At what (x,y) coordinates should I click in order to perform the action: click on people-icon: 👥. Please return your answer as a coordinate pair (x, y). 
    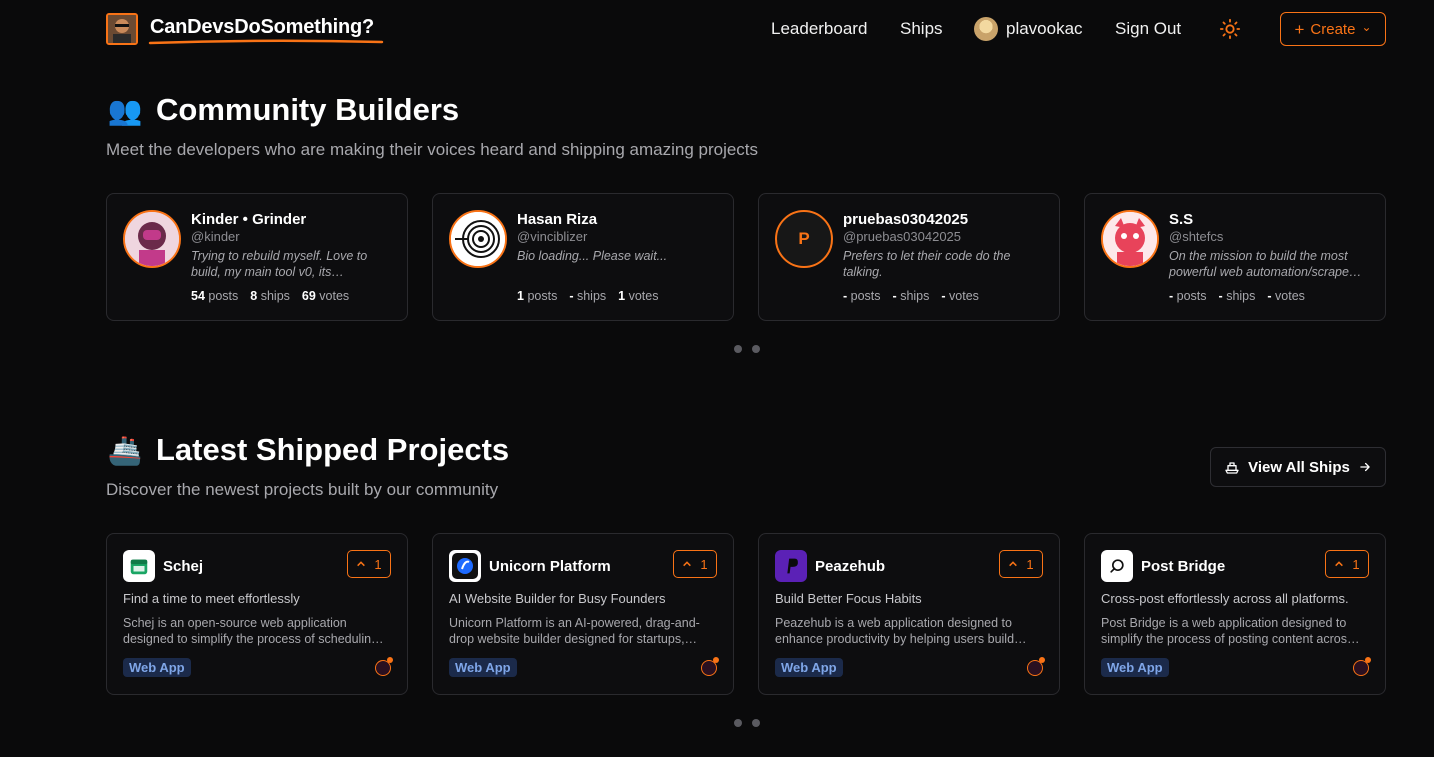
    Looking at the image, I should click on (125, 110).